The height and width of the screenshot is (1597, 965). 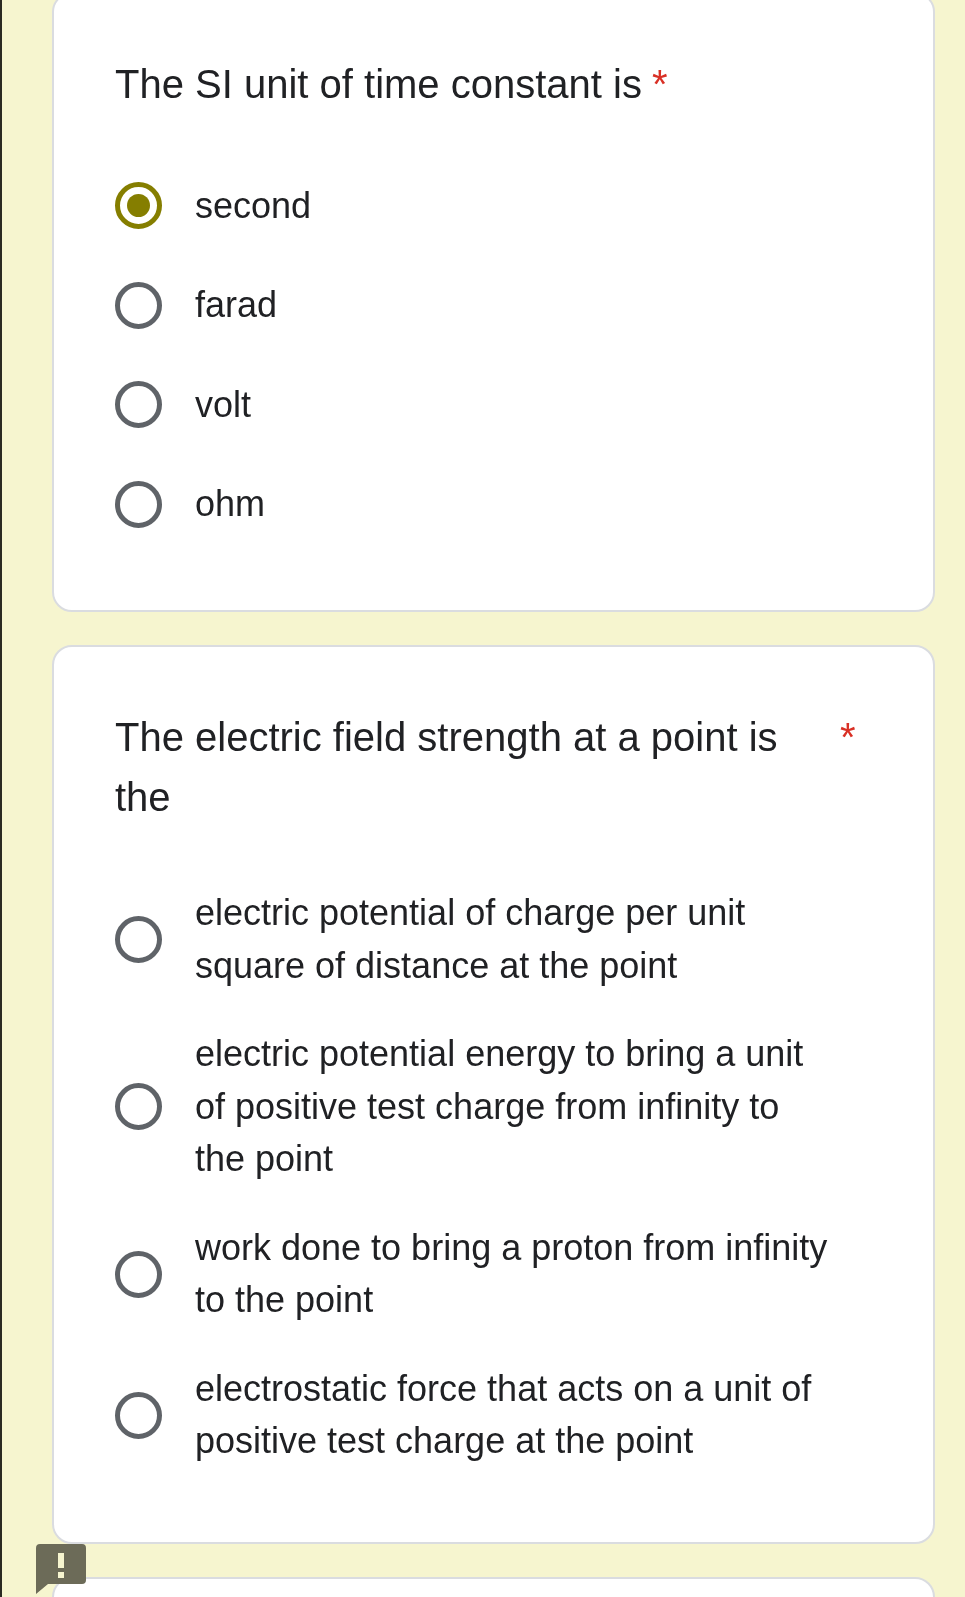 I want to click on option-label: electrostatic force that acts on a unit of positive test charge at the point, so click(x=504, y=1414).